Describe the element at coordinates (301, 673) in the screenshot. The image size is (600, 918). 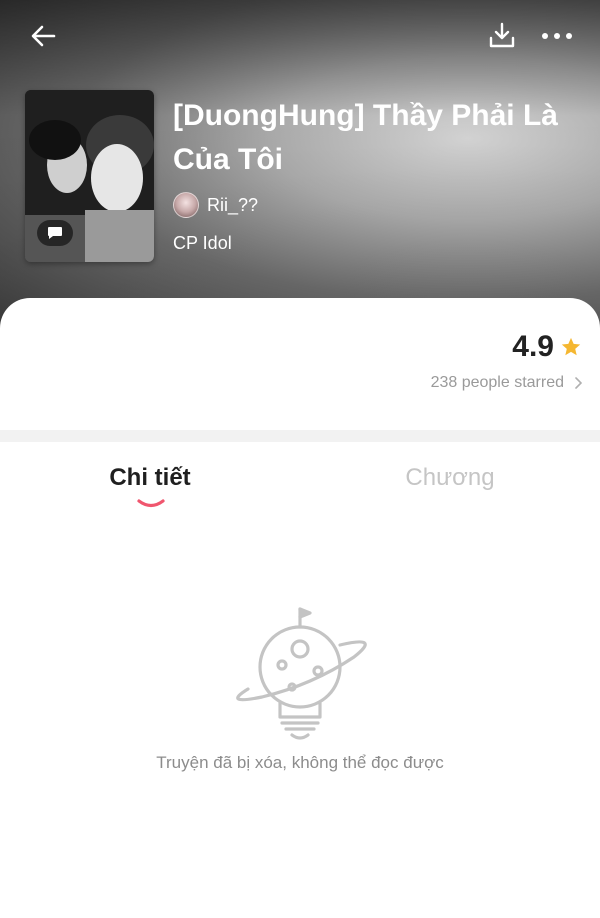
I see `planet-lightbulb-icon` at that location.